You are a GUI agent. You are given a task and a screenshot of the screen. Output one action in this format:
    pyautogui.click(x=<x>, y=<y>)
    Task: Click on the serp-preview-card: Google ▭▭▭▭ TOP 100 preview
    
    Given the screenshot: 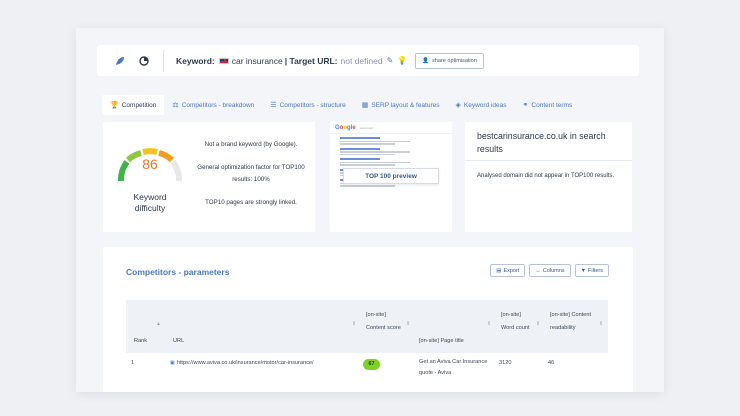 What is the action you would take?
    pyautogui.click(x=391, y=177)
    